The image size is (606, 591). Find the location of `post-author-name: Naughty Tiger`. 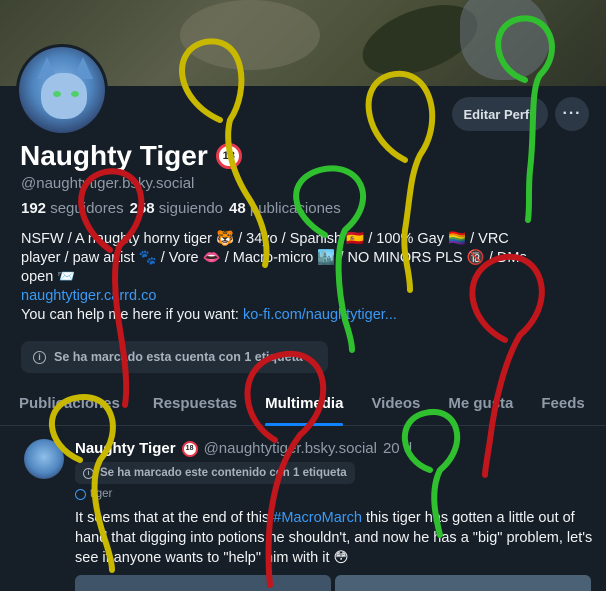

post-author-name: Naughty Tiger is located at coordinates (125, 448).